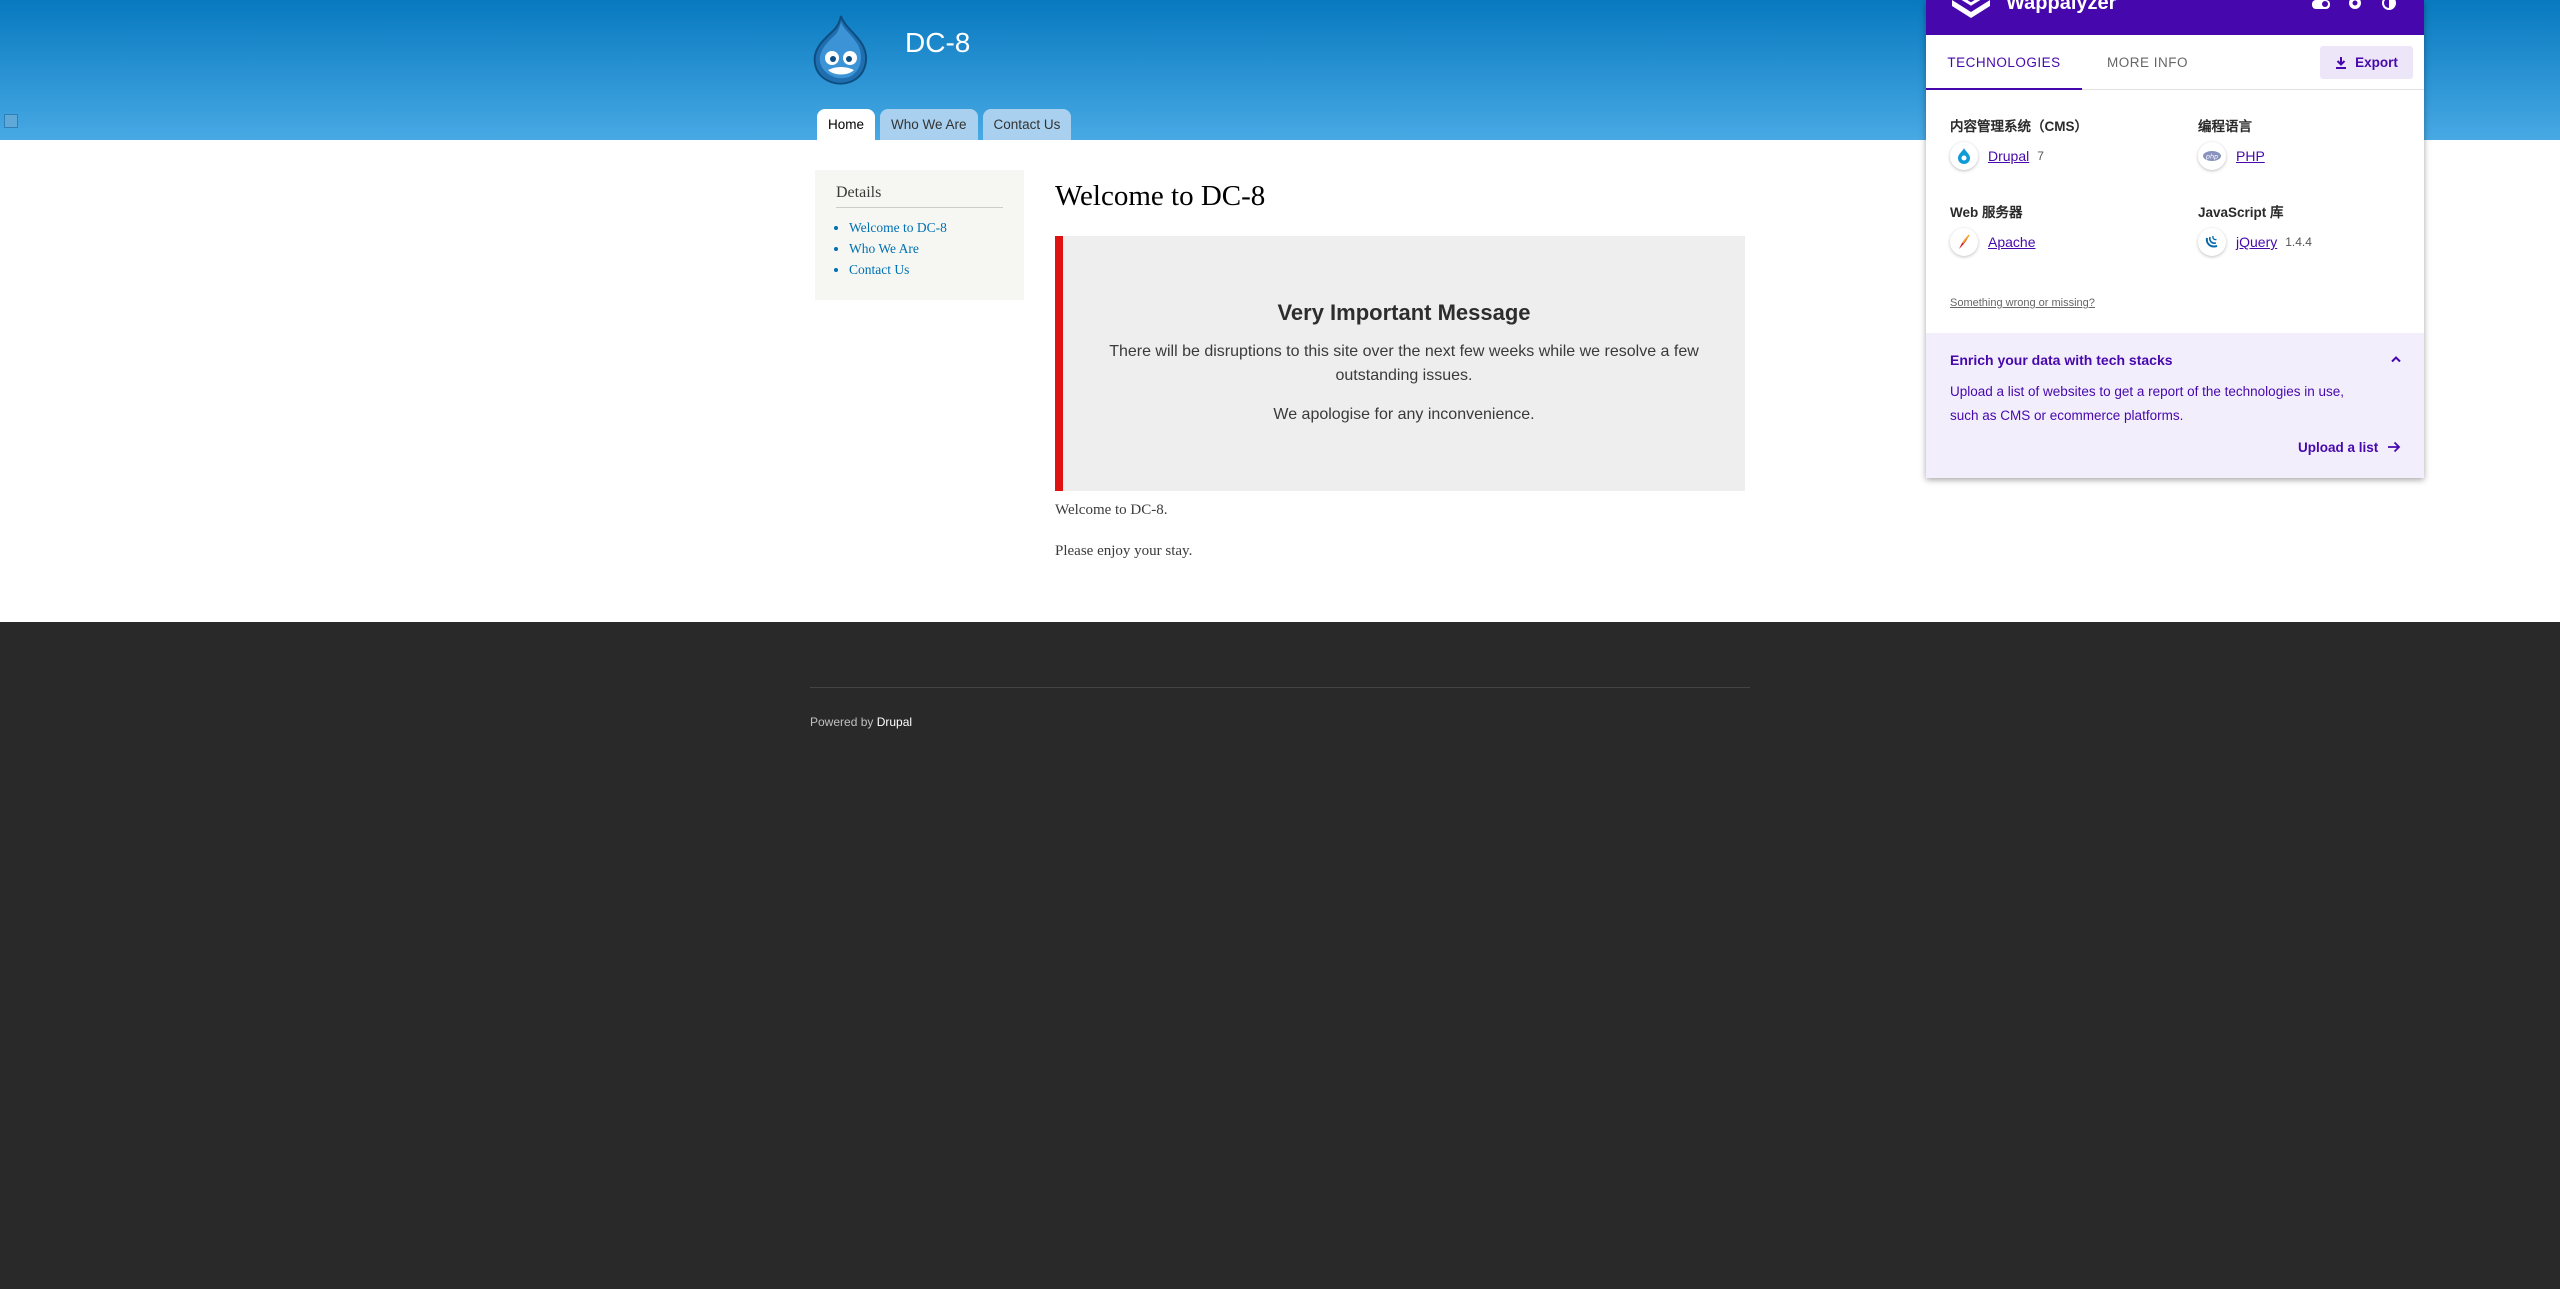 This screenshot has width=2560, height=1289. I want to click on page-title: Welcome to DC-8, so click(1160, 196).